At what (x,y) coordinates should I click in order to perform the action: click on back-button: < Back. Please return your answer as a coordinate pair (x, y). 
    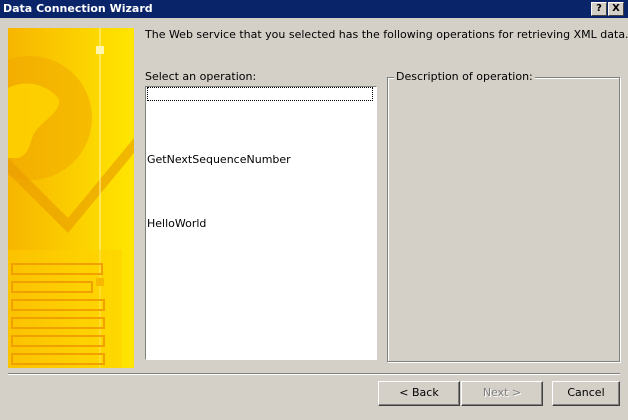
    Looking at the image, I should click on (419, 393).